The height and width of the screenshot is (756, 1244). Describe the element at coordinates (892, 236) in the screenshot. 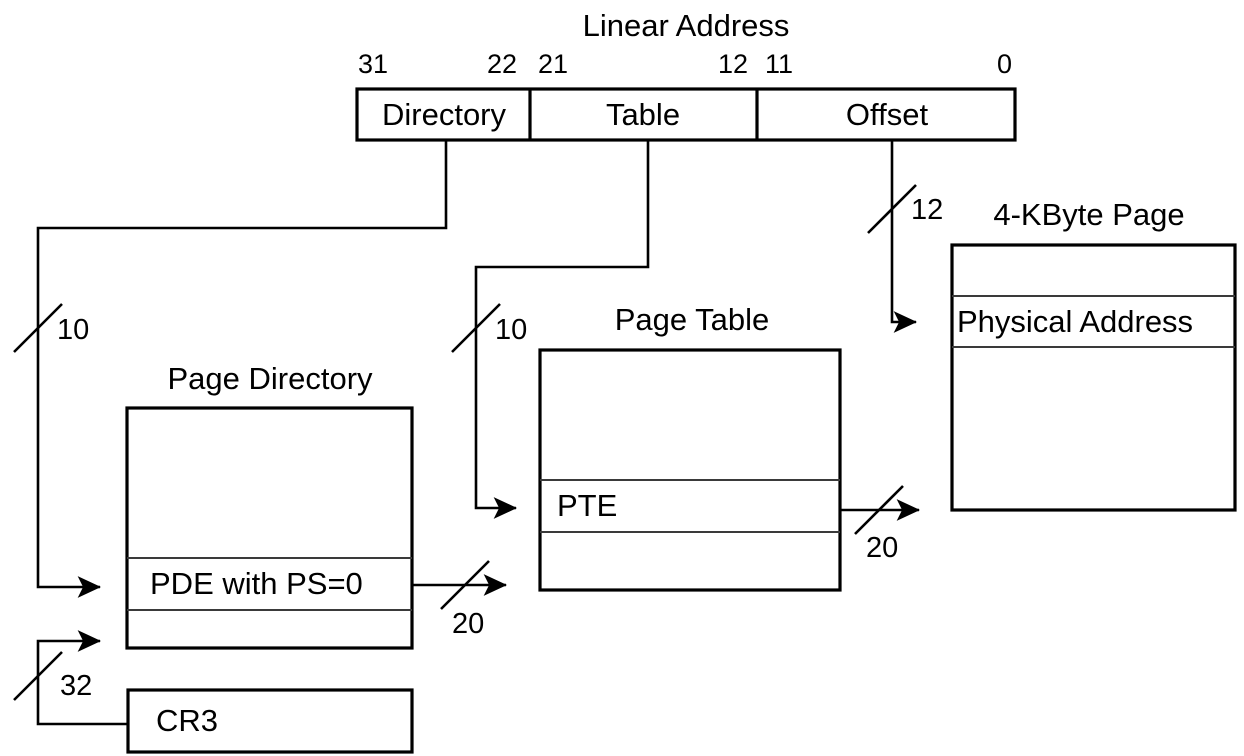

I see `offset-connector` at that location.